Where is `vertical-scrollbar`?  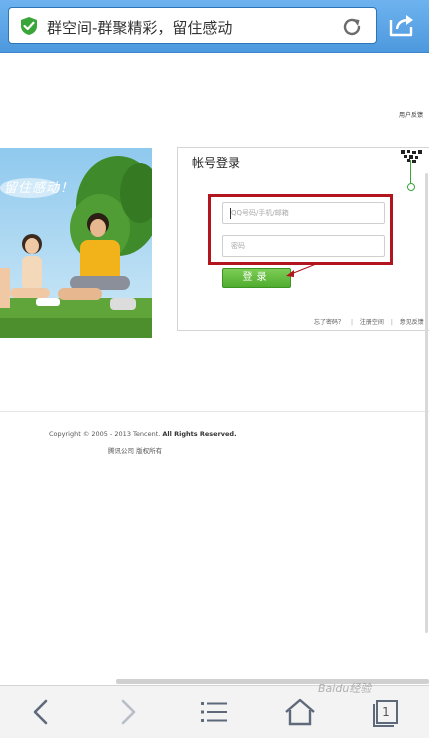 vertical-scrollbar is located at coordinates (426, 403).